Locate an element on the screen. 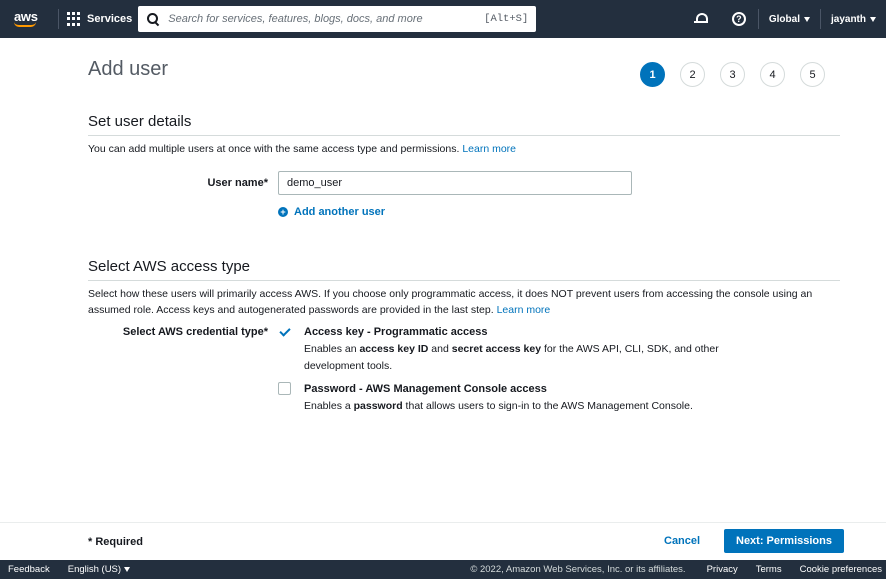 This screenshot has height=579, width=886. password-option-title: Password - AWS Management Console access is located at coordinates (425, 389).